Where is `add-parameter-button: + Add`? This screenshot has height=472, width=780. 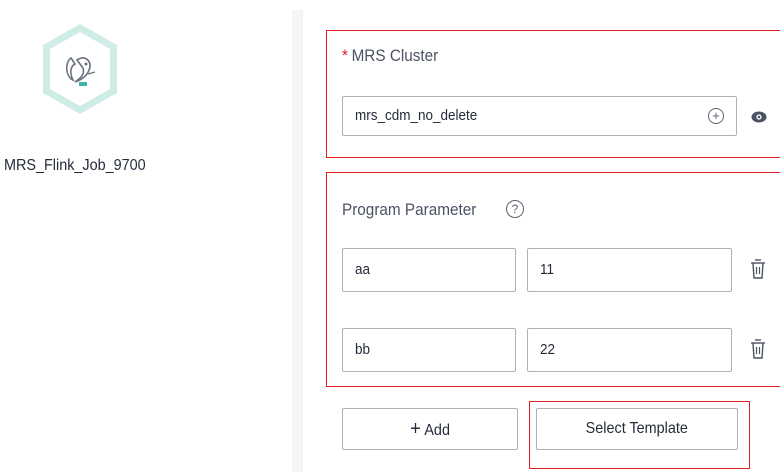 add-parameter-button: + Add is located at coordinates (430, 429).